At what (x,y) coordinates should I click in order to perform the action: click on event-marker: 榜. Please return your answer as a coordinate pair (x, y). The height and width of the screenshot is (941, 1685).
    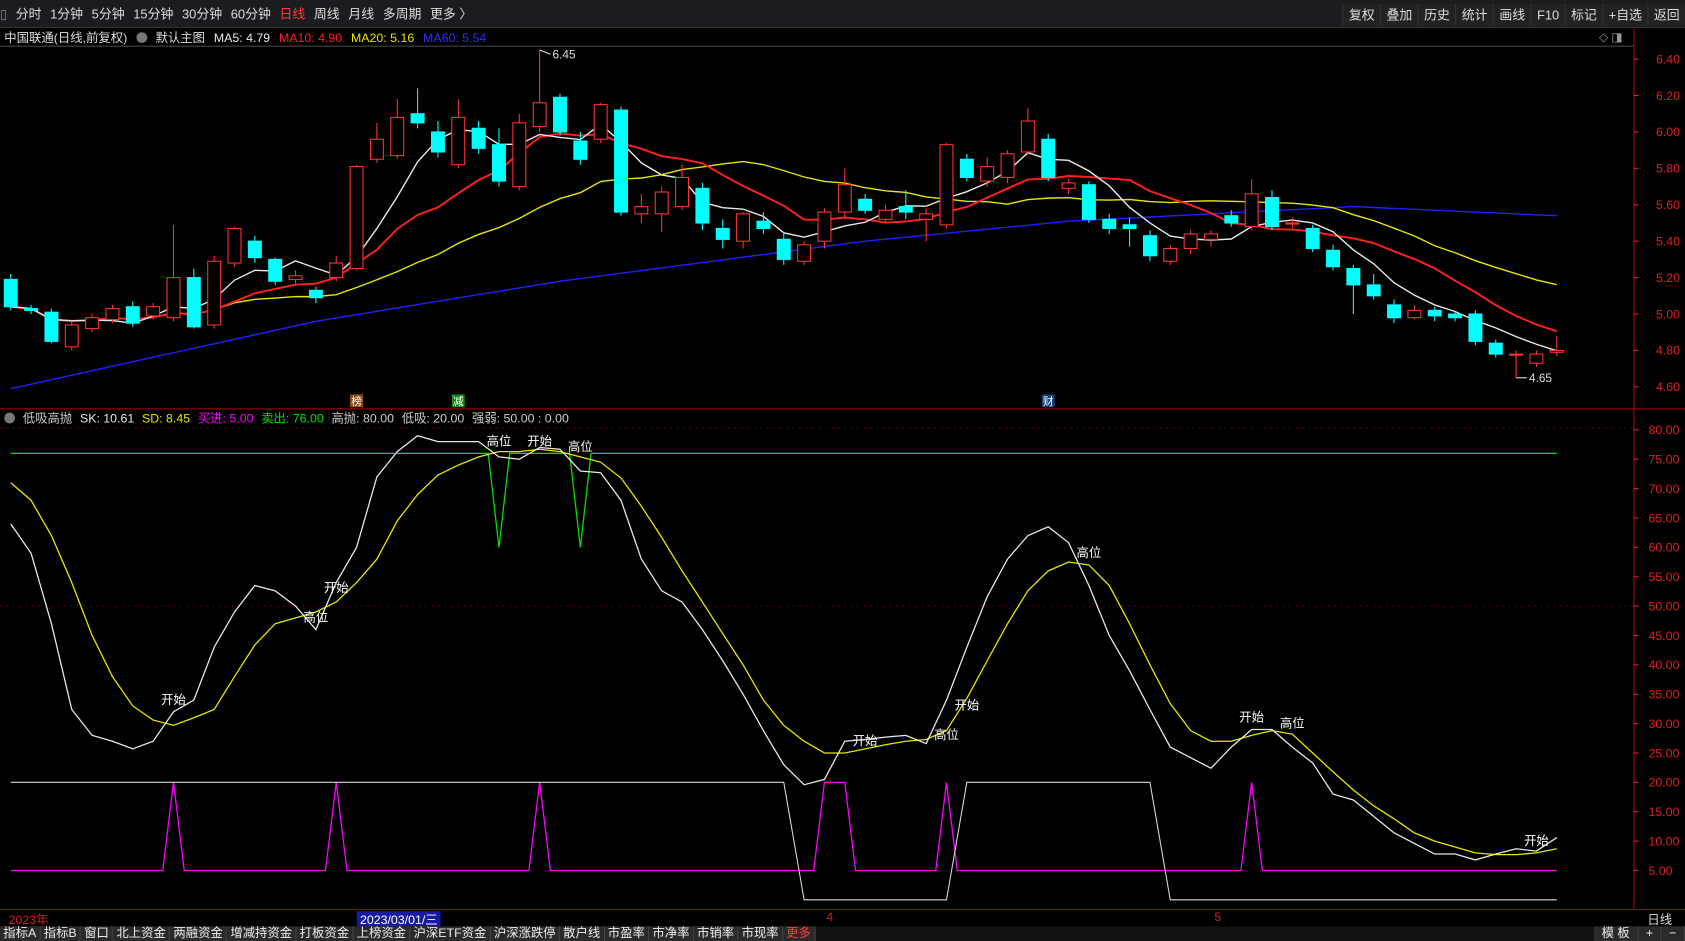
    Looking at the image, I should click on (356, 401).